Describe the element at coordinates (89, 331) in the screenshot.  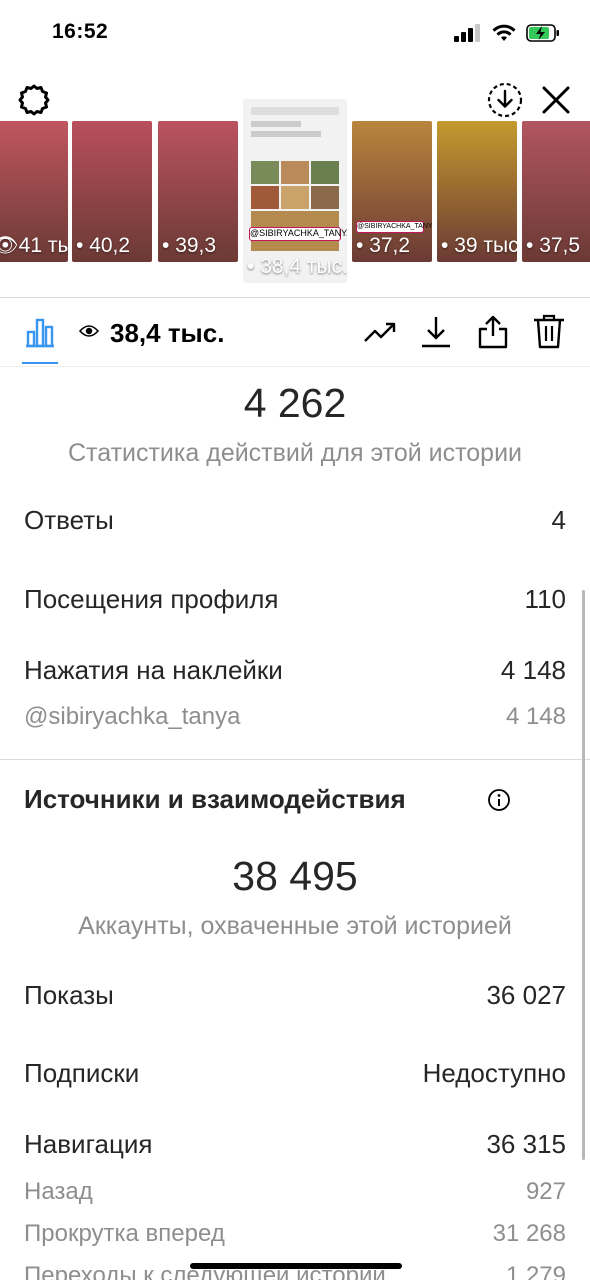
I see `eye-icon` at that location.